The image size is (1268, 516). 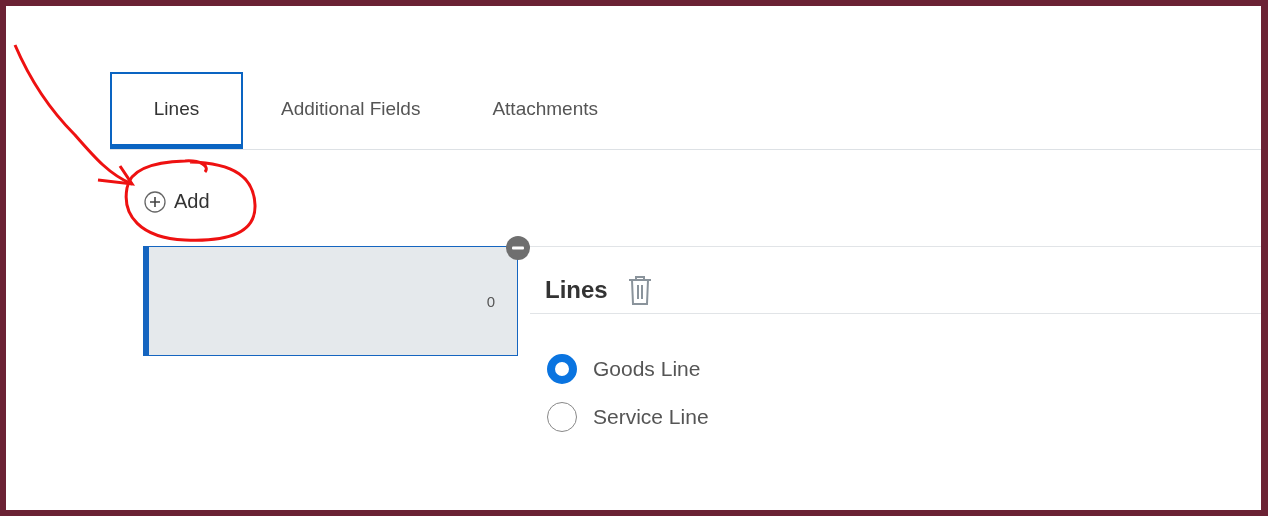 What do you see at coordinates (518, 248) in the screenshot?
I see `remove-icon` at bounding box center [518, 248].